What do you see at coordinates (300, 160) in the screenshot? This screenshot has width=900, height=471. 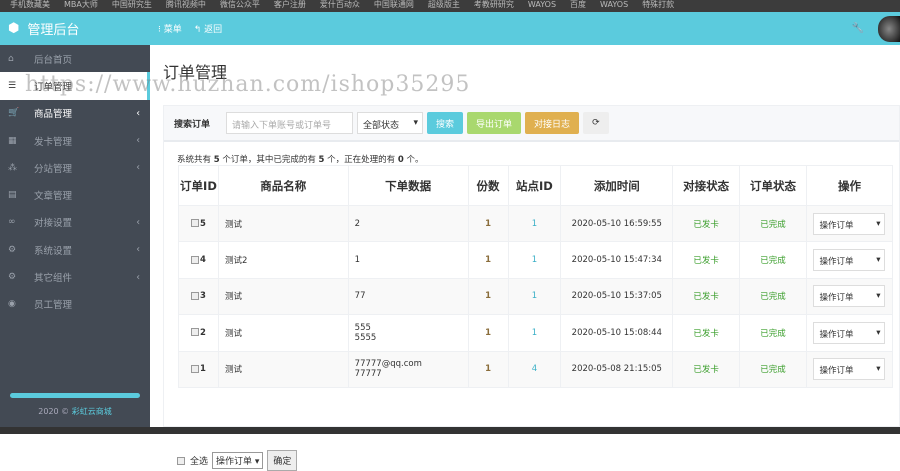 I see `order-summary: 系统共有 5 个订单，其中已完成的有 5 个，正在处理的有 0 个。` at bounding box center [300, 160].